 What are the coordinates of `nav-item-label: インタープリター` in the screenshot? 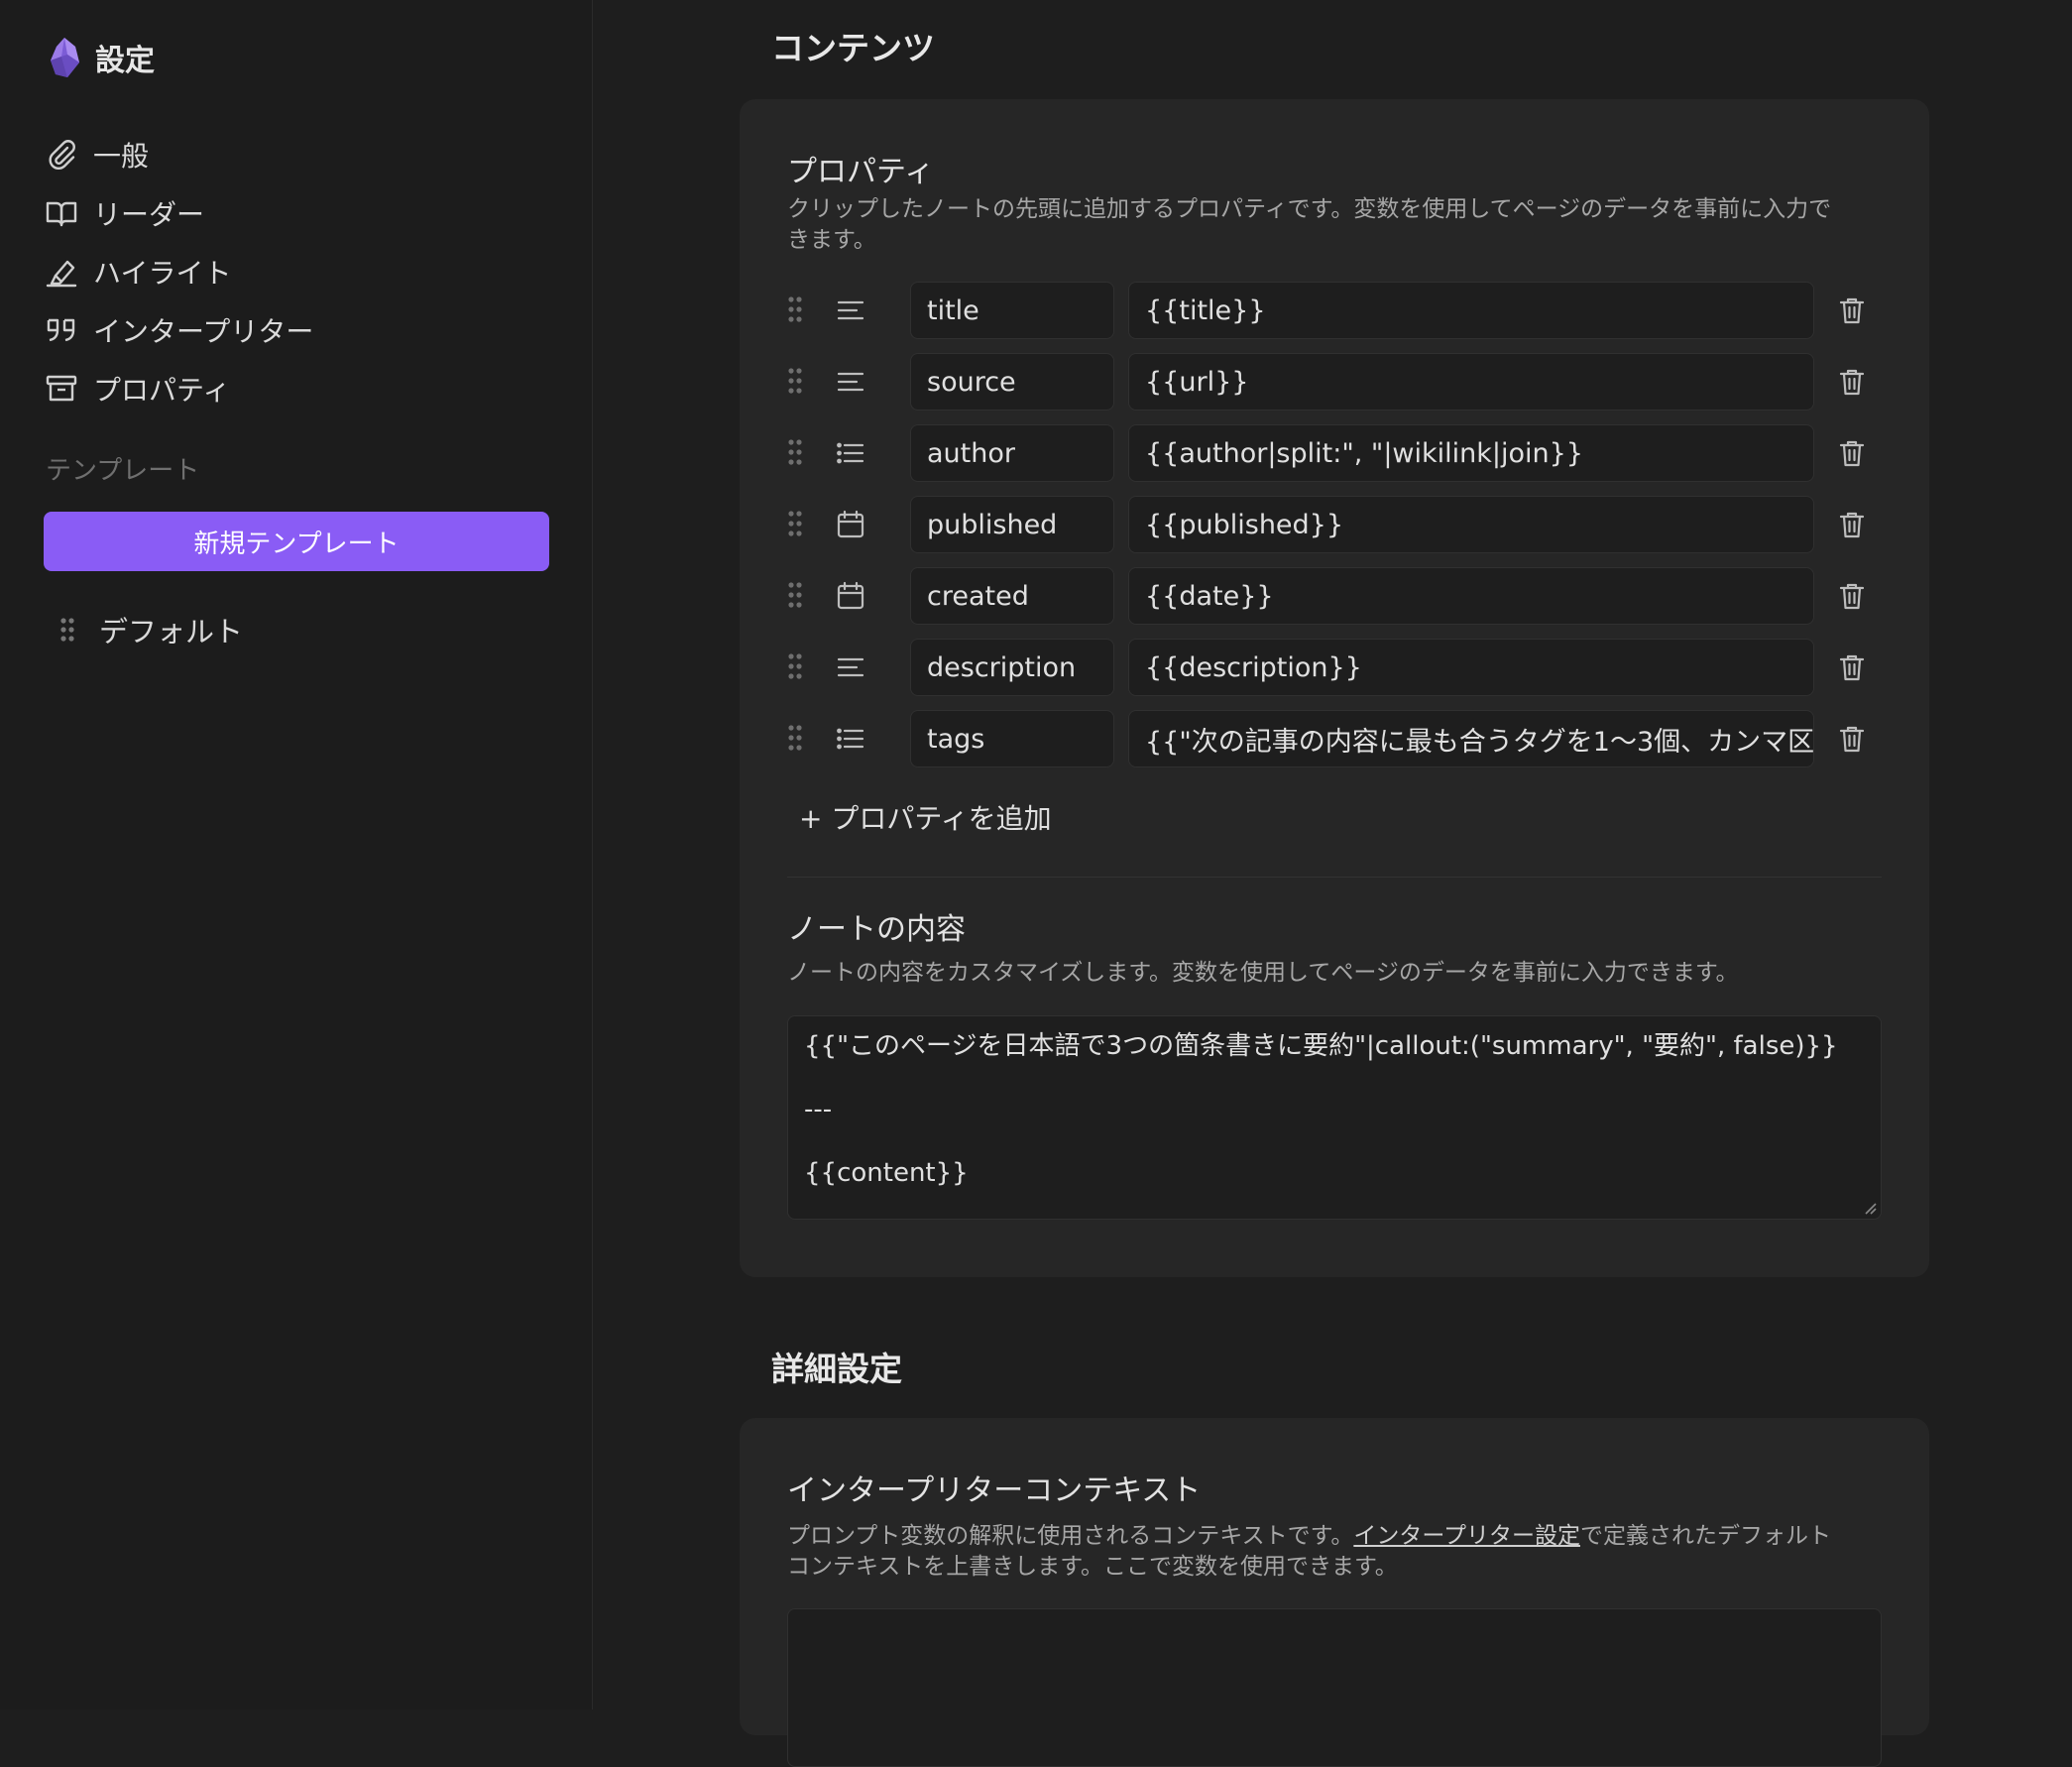 It's located at (203, 331).